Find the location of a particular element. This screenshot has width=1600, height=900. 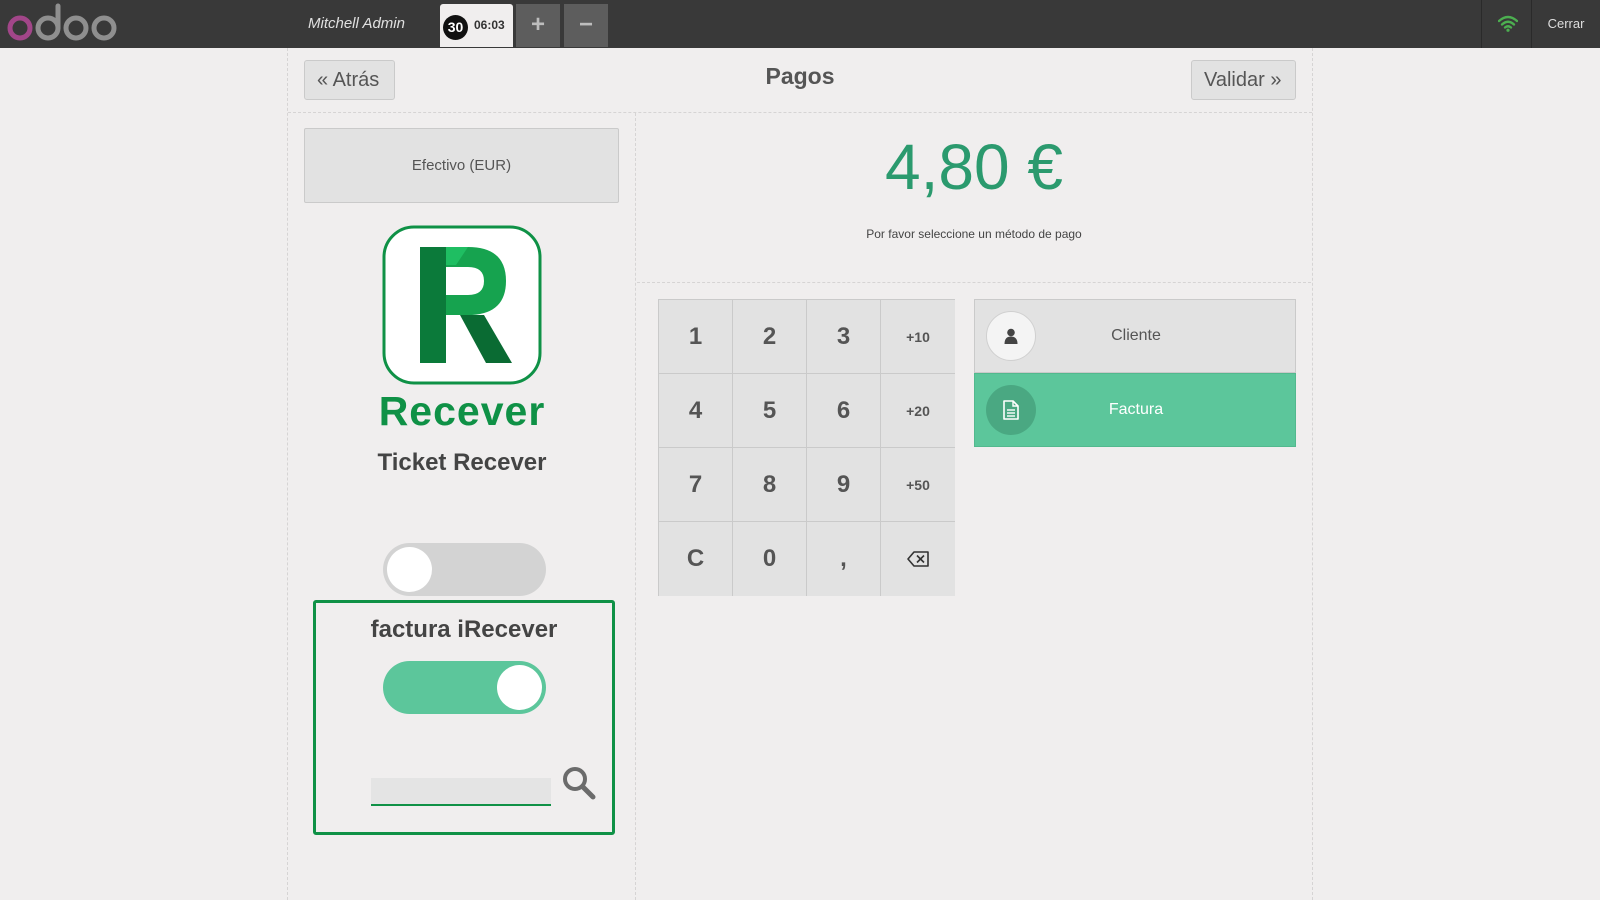

close-button: Cerrar is located at coordinates (1565, 24).